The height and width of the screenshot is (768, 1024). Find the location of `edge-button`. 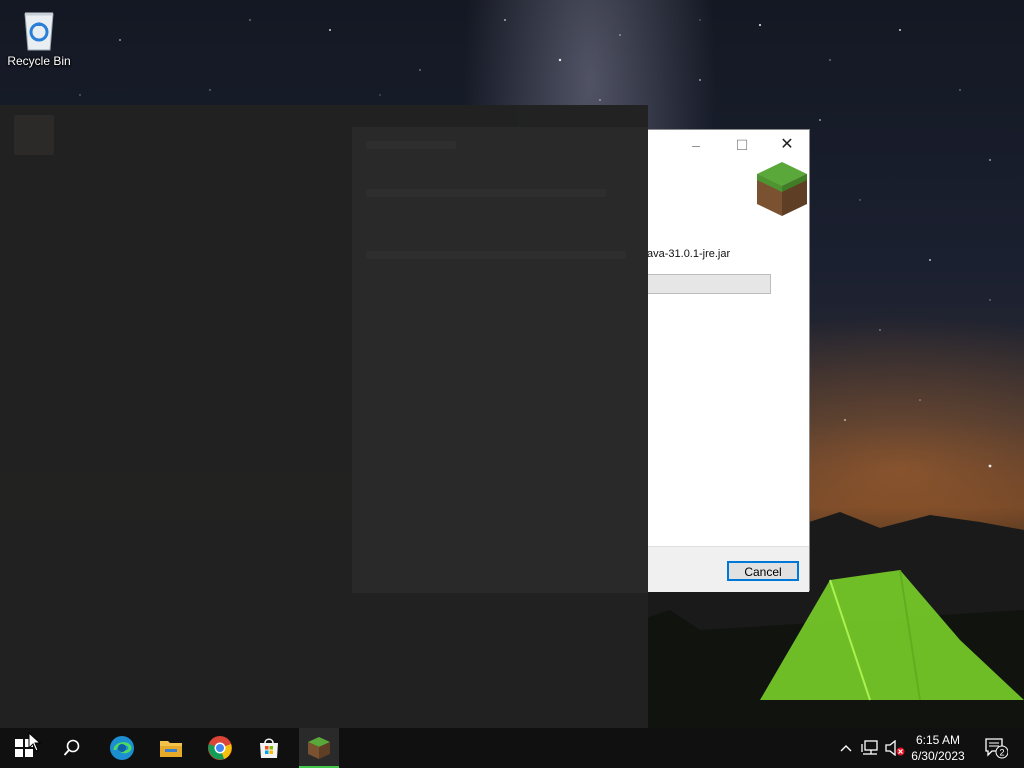

edge-button is located at coordinates (122, 748).